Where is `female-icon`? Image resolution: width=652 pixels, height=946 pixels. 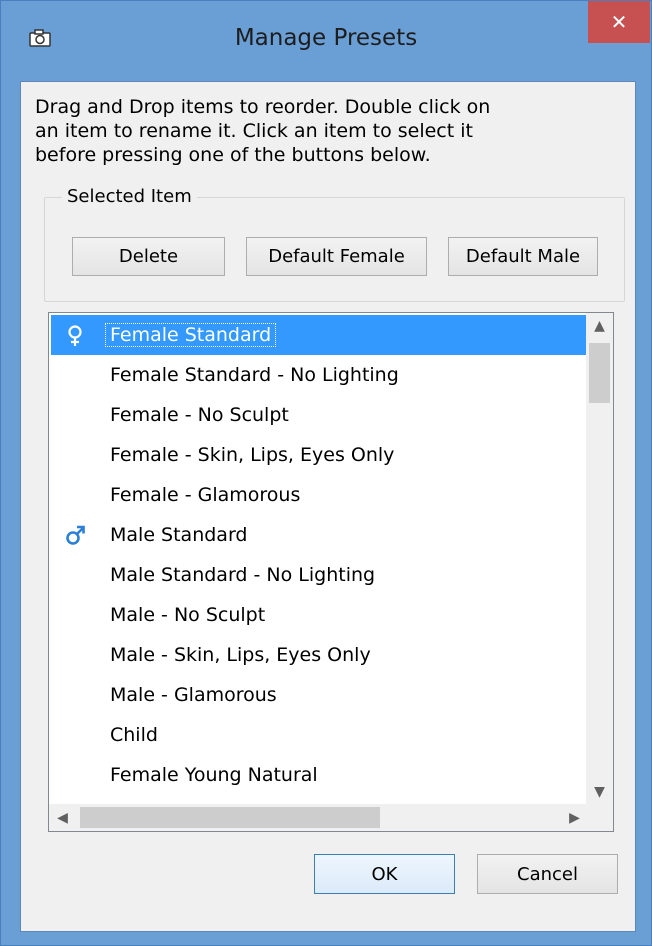 female-icon is located at coordinates (75, 335).